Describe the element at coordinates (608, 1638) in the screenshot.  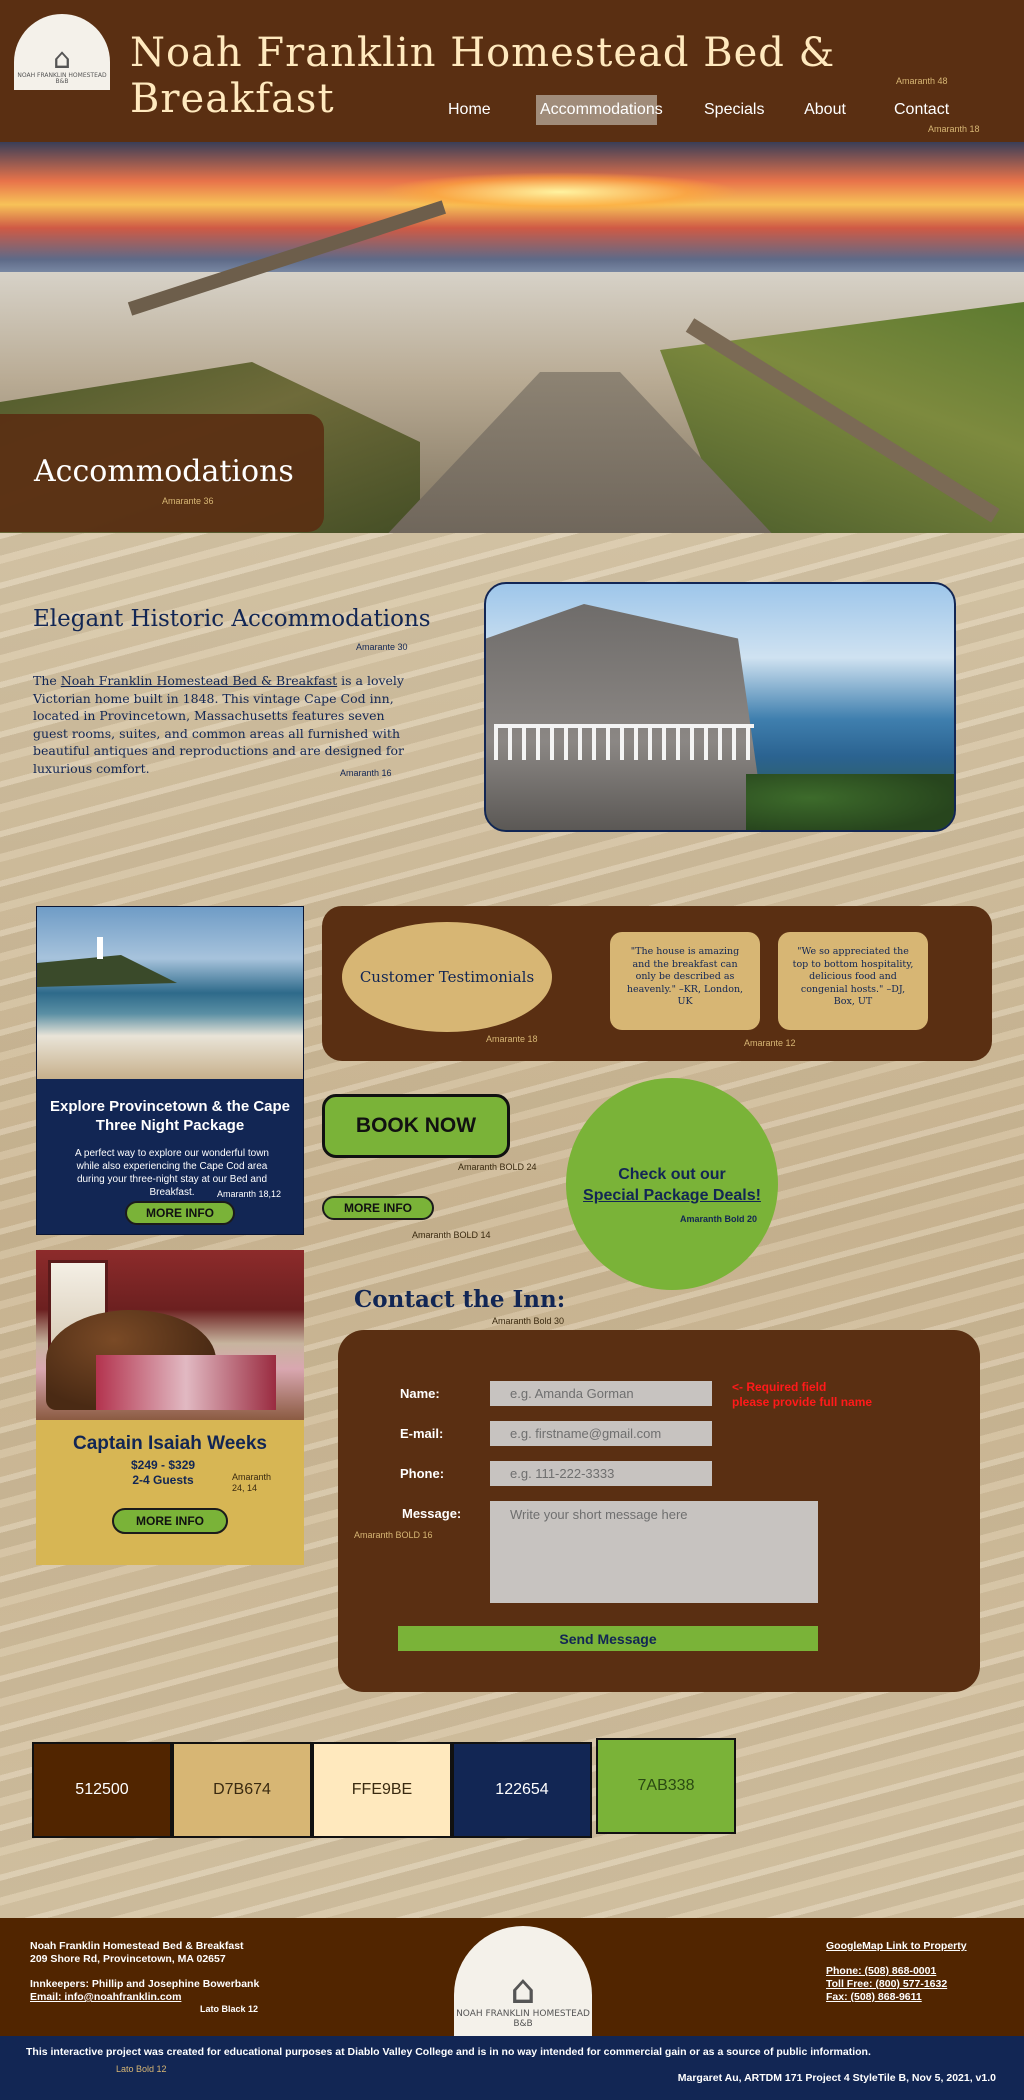
I see `send-message-button: Send Message` at that location.